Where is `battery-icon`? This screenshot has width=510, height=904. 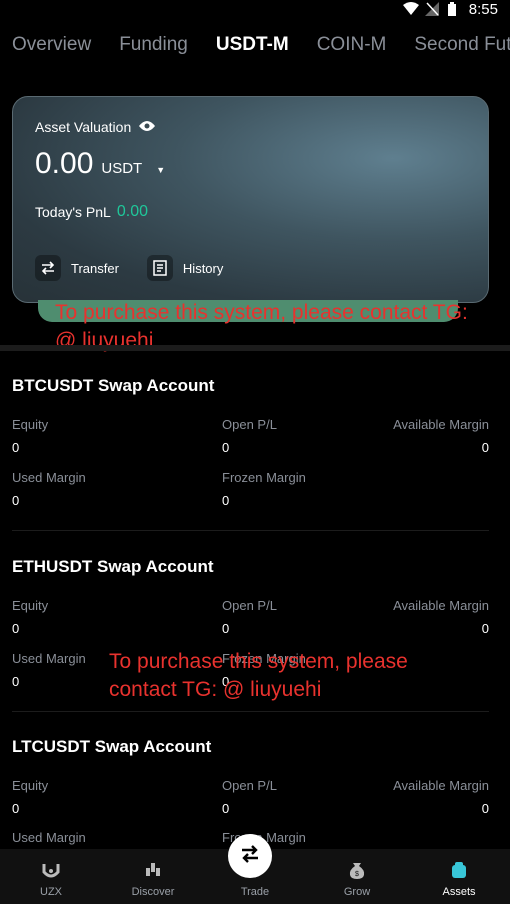 battery-icon is located at coordinates (455, 9).